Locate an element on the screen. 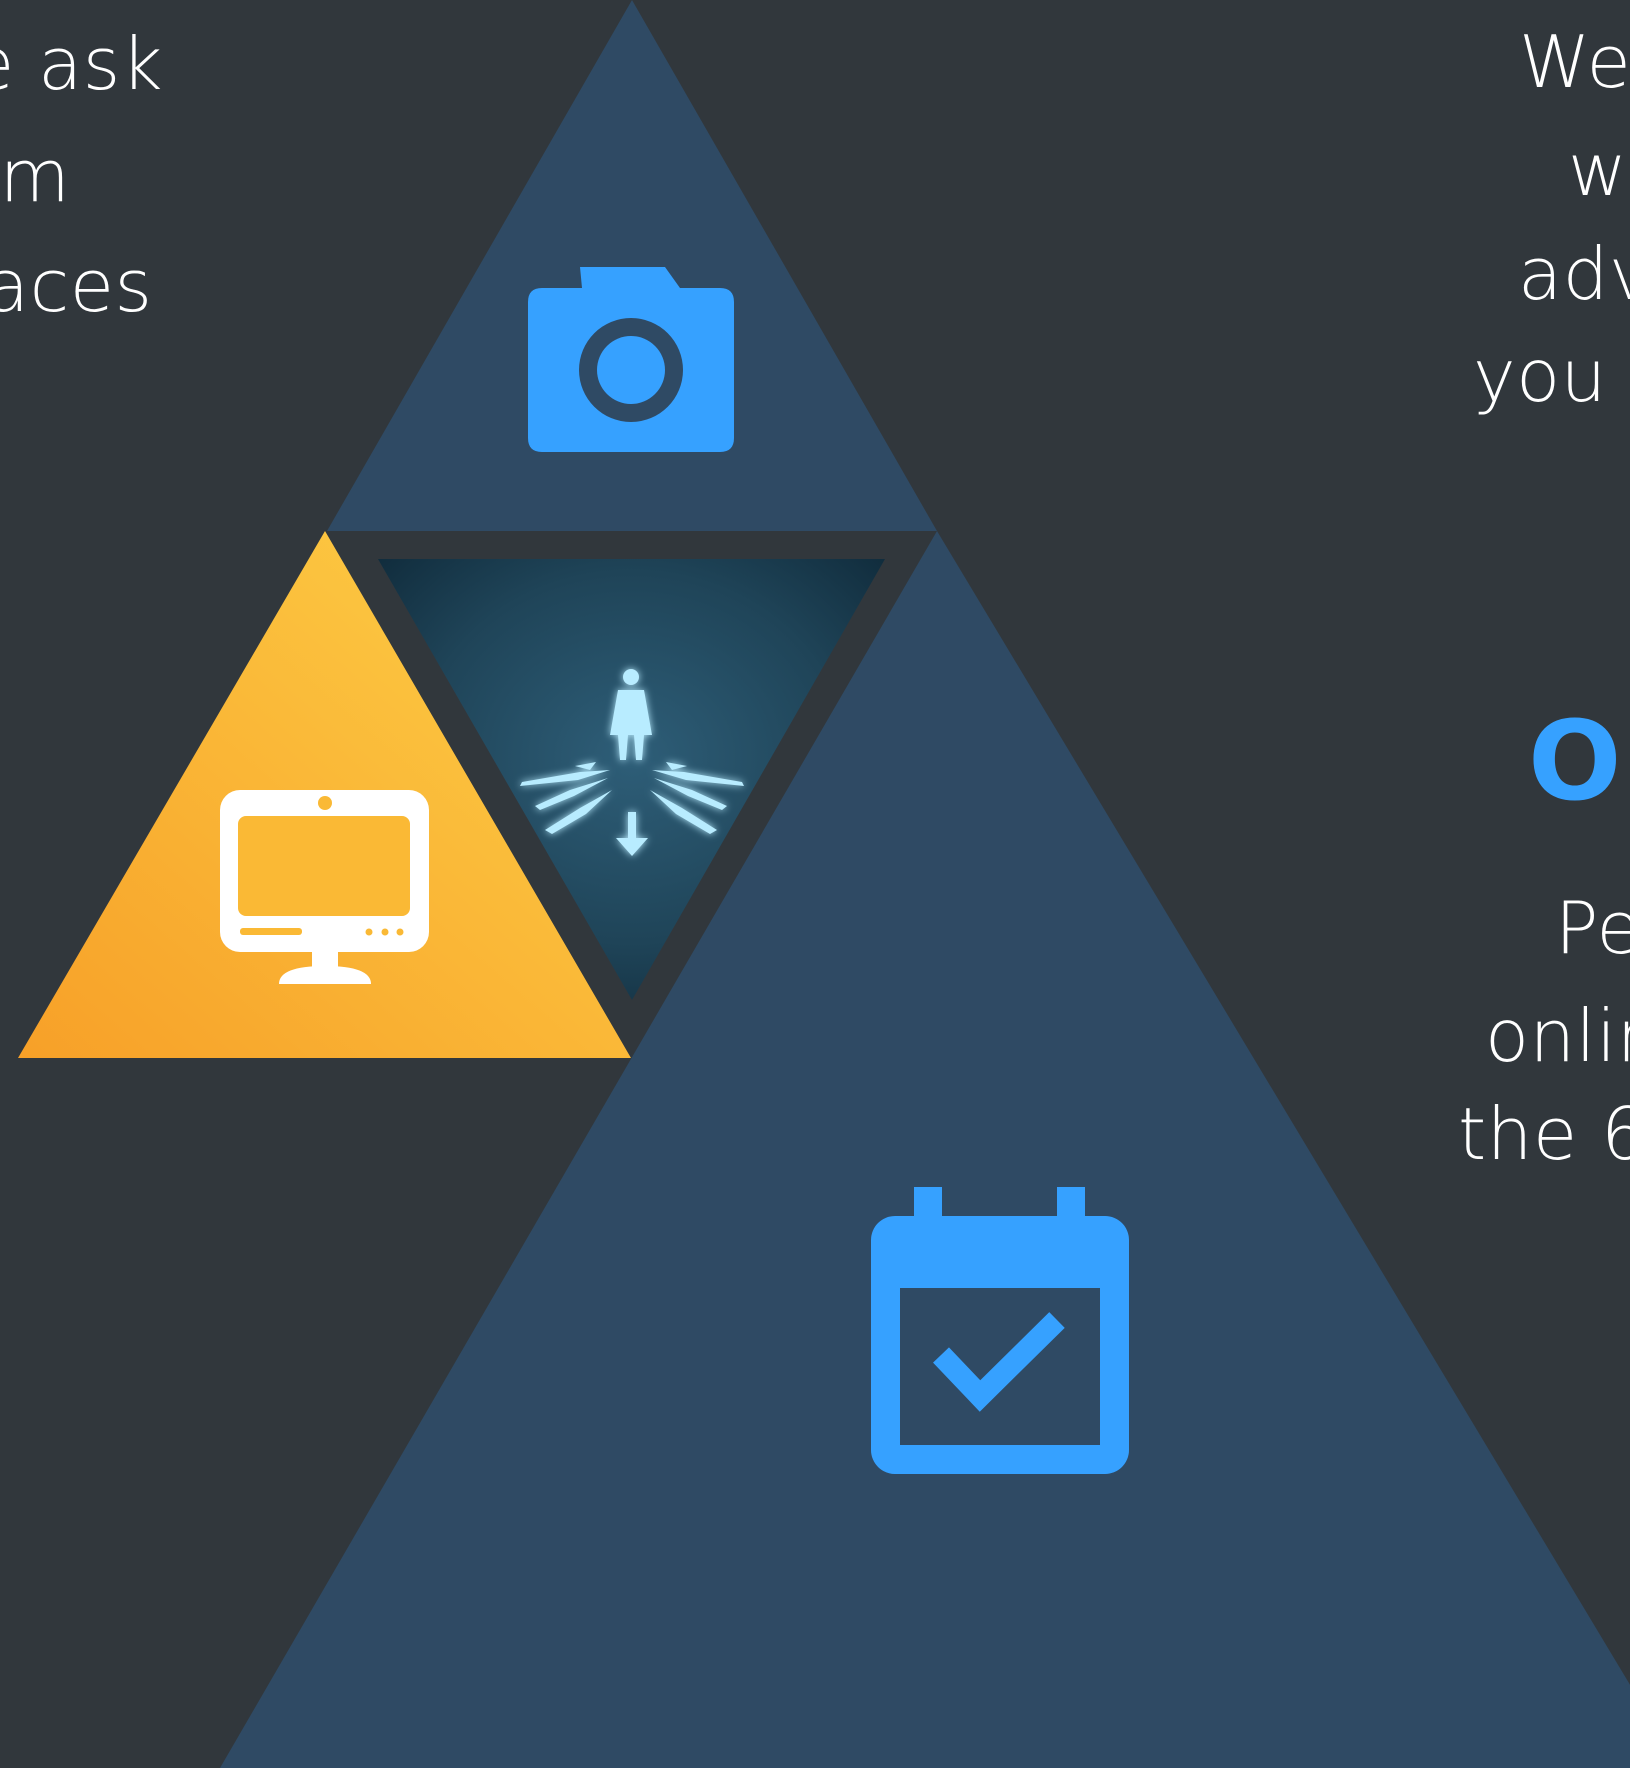  right-text-line-3: adv is located at coordinates (1574, 274).